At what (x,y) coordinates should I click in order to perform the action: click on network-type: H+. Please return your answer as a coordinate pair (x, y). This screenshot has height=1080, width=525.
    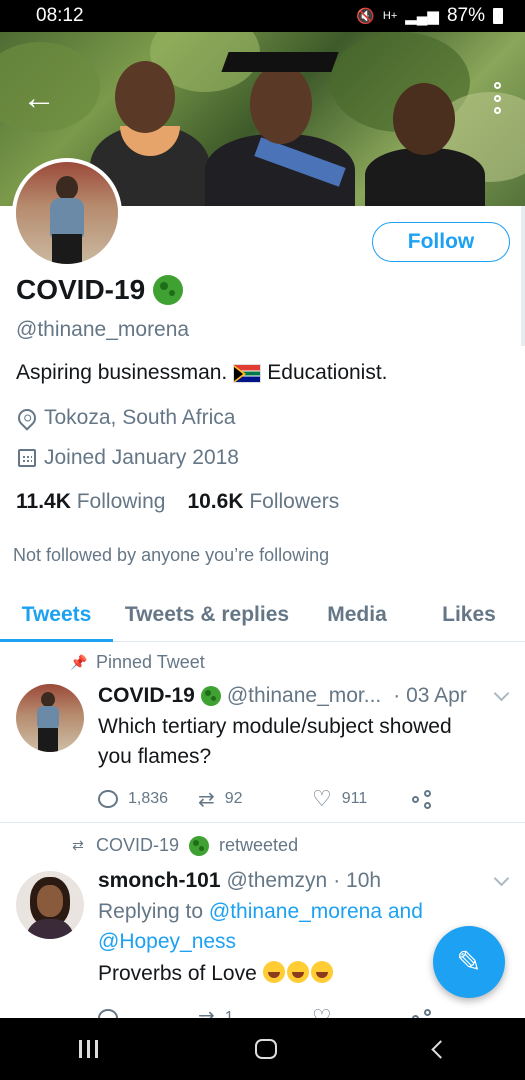
    Looking at the image, I should click on (390, 16).